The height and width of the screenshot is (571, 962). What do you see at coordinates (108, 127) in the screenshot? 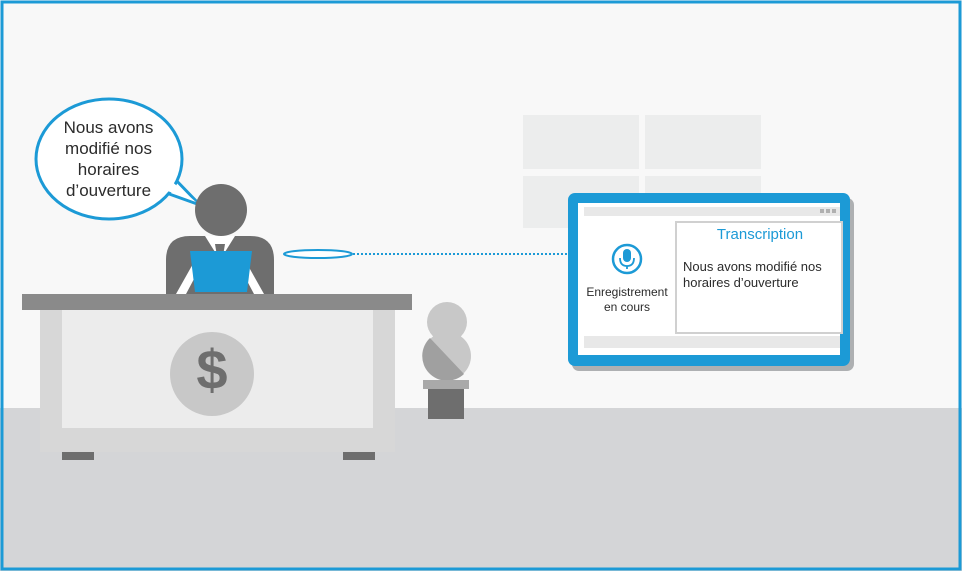
I see `speech-line-1: Nous avons` at bounding box center [108, 127].